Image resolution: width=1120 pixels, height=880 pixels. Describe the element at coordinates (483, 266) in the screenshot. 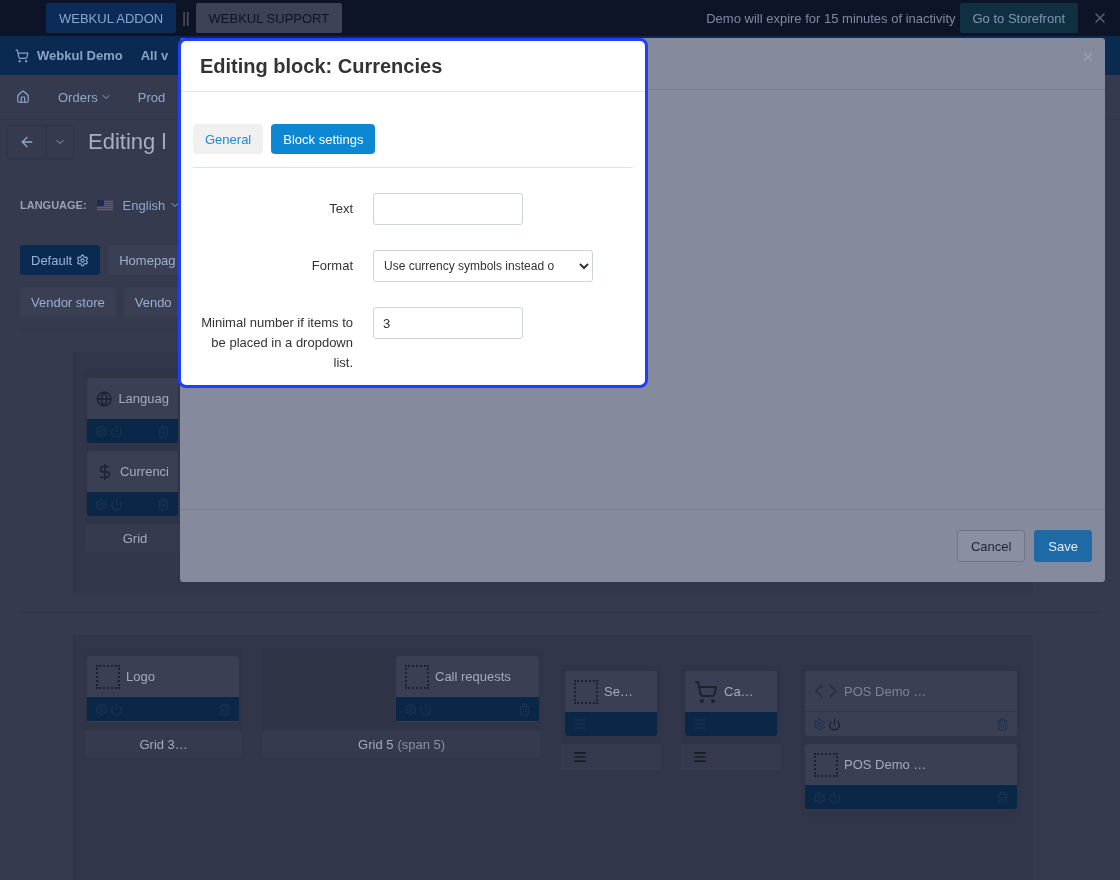

I see `format-select: Use currency symbols instead o` at that location.